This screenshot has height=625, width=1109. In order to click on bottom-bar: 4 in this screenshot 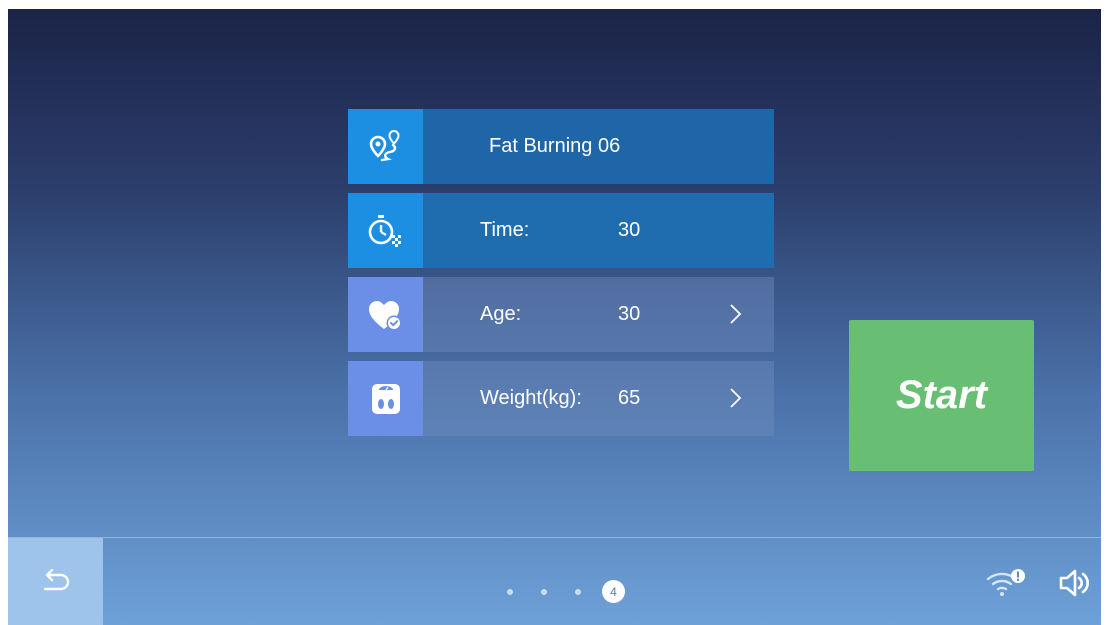, I will do `click(554, 581)`.